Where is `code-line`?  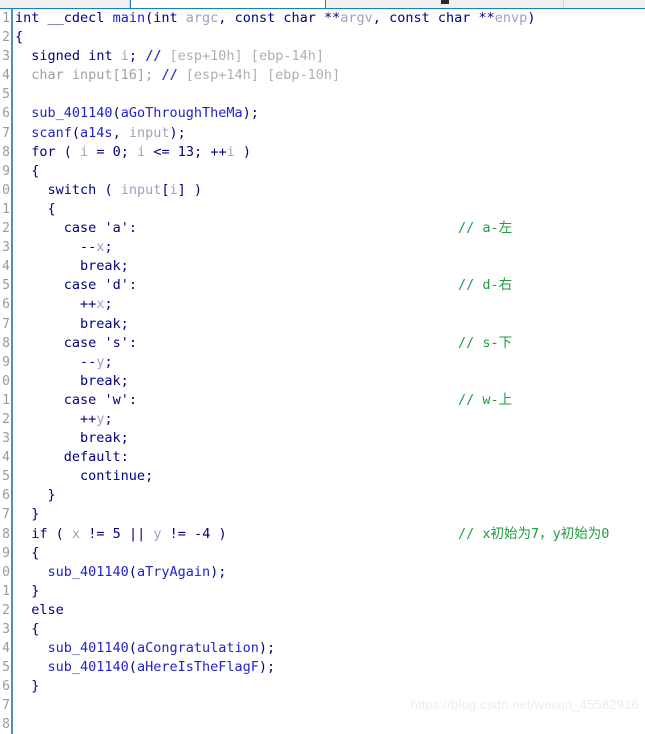 code-line is located at coordinates (330, 94).